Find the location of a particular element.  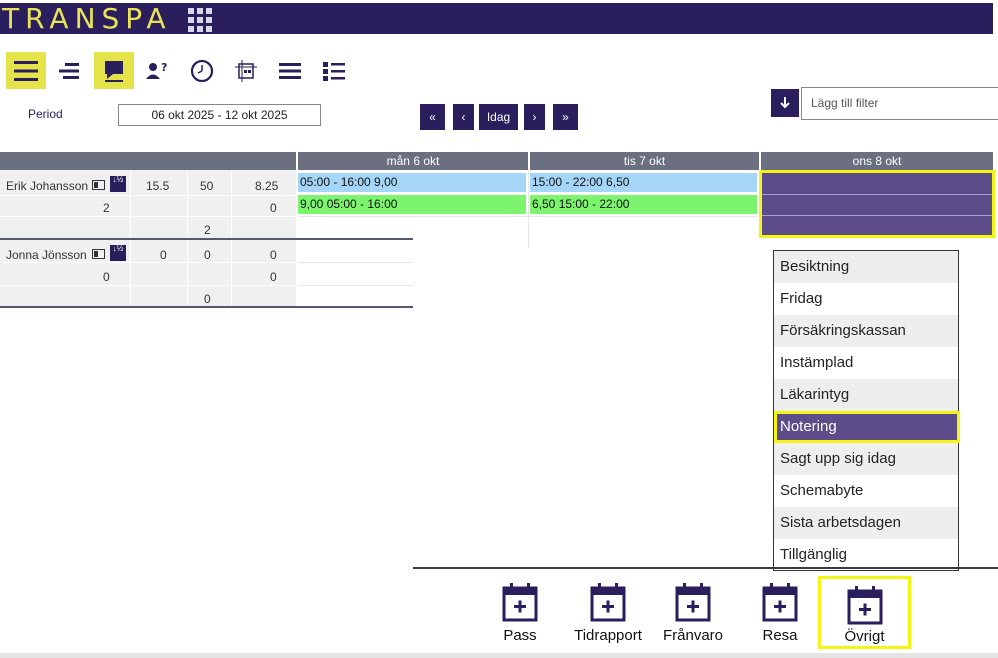

bullet-list-icon is located at coordinates (334, 70).